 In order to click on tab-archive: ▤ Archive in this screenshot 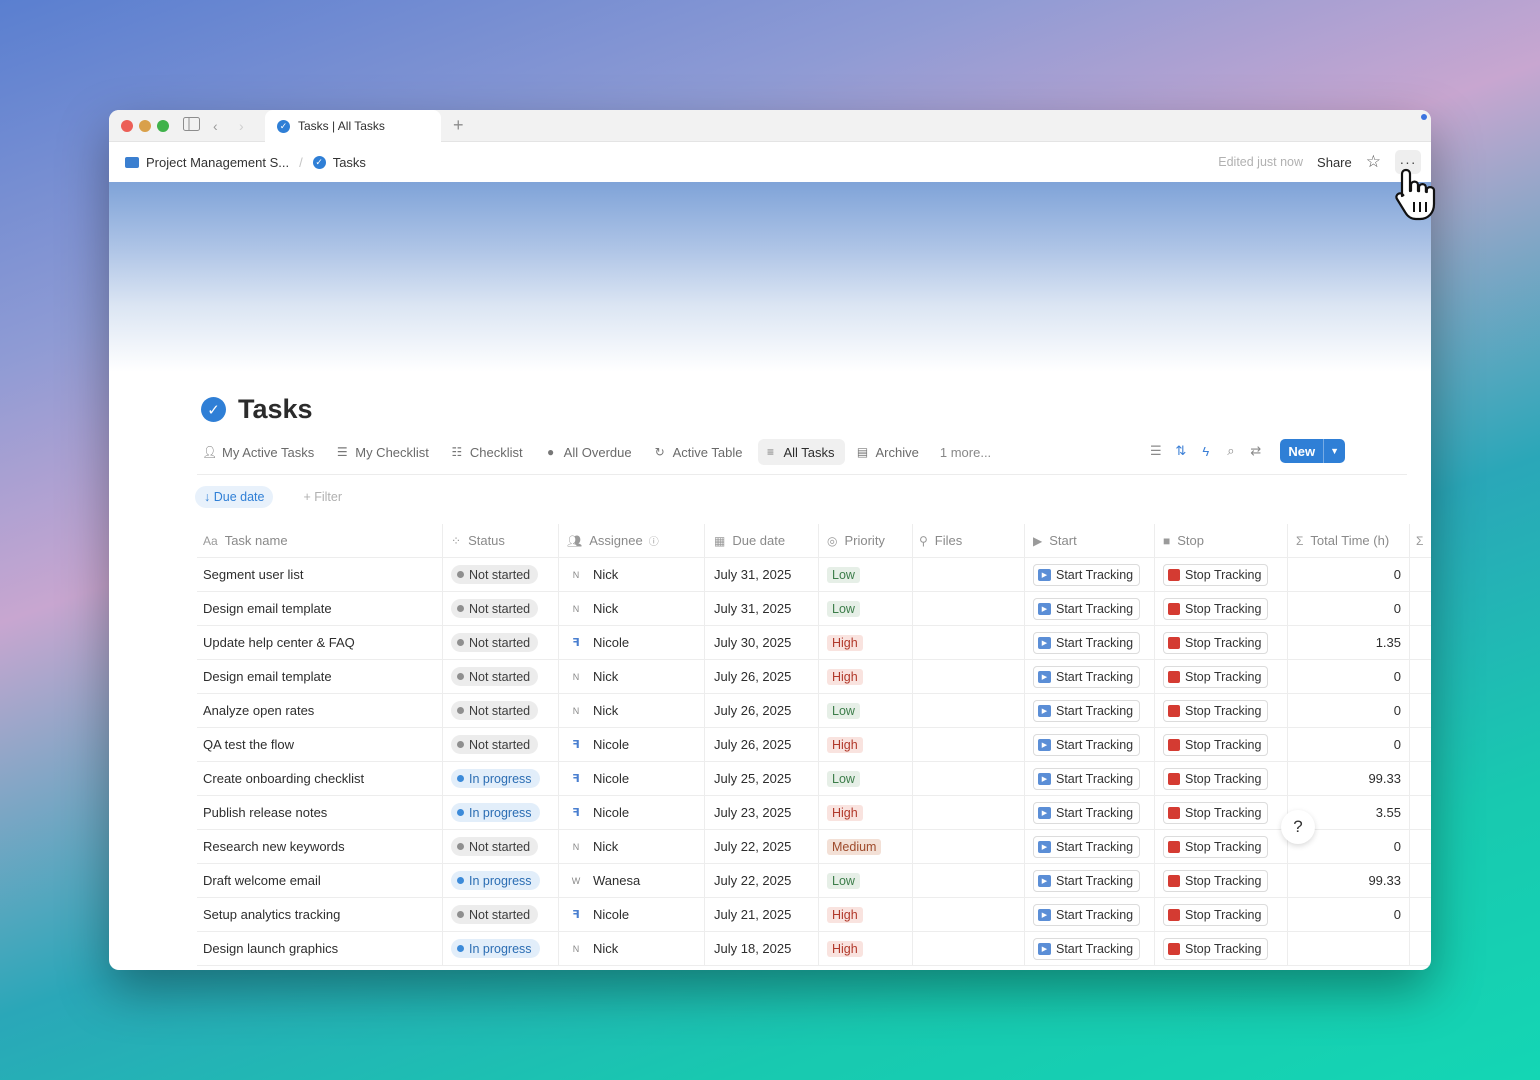, I will do `click(890, 452)`.